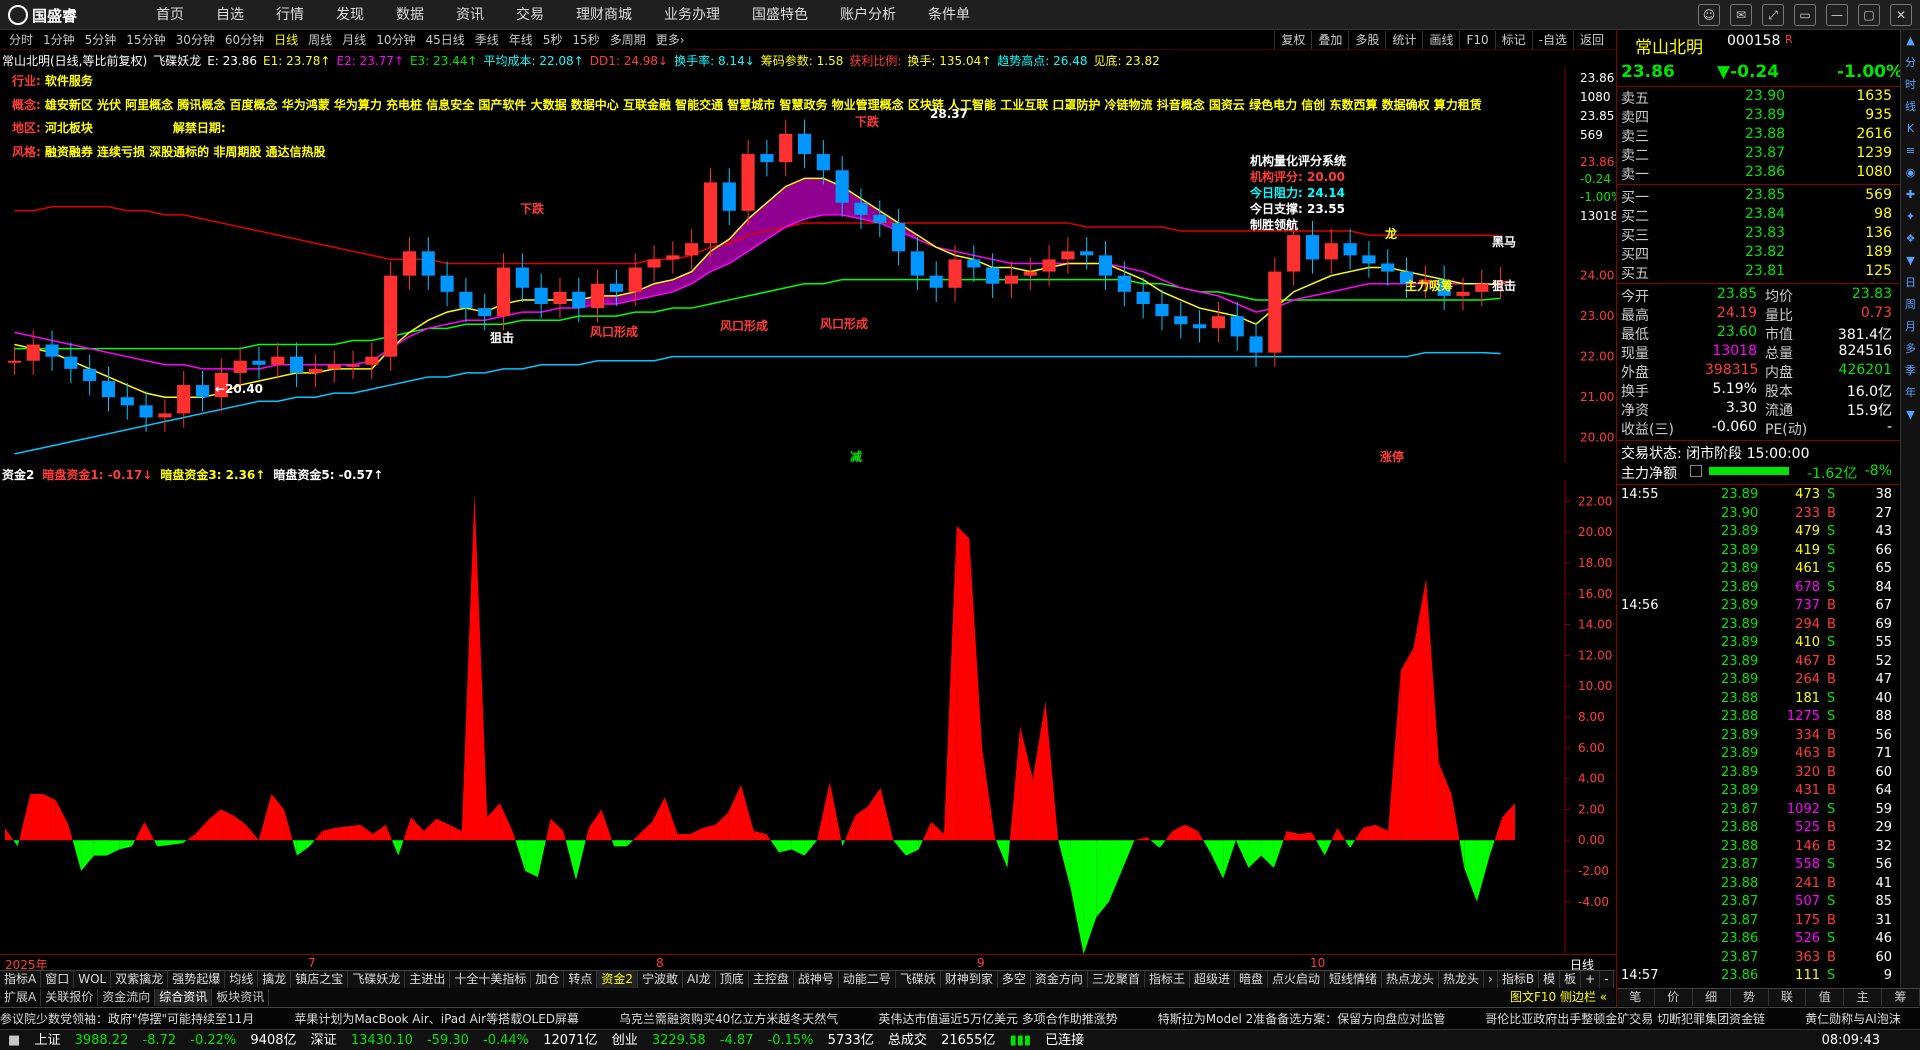 This screenshot has height=1050, width=1920. Describe the element at coordinates (553, 40) in the screenshot. I see `period-tab: 5秒` at that location.